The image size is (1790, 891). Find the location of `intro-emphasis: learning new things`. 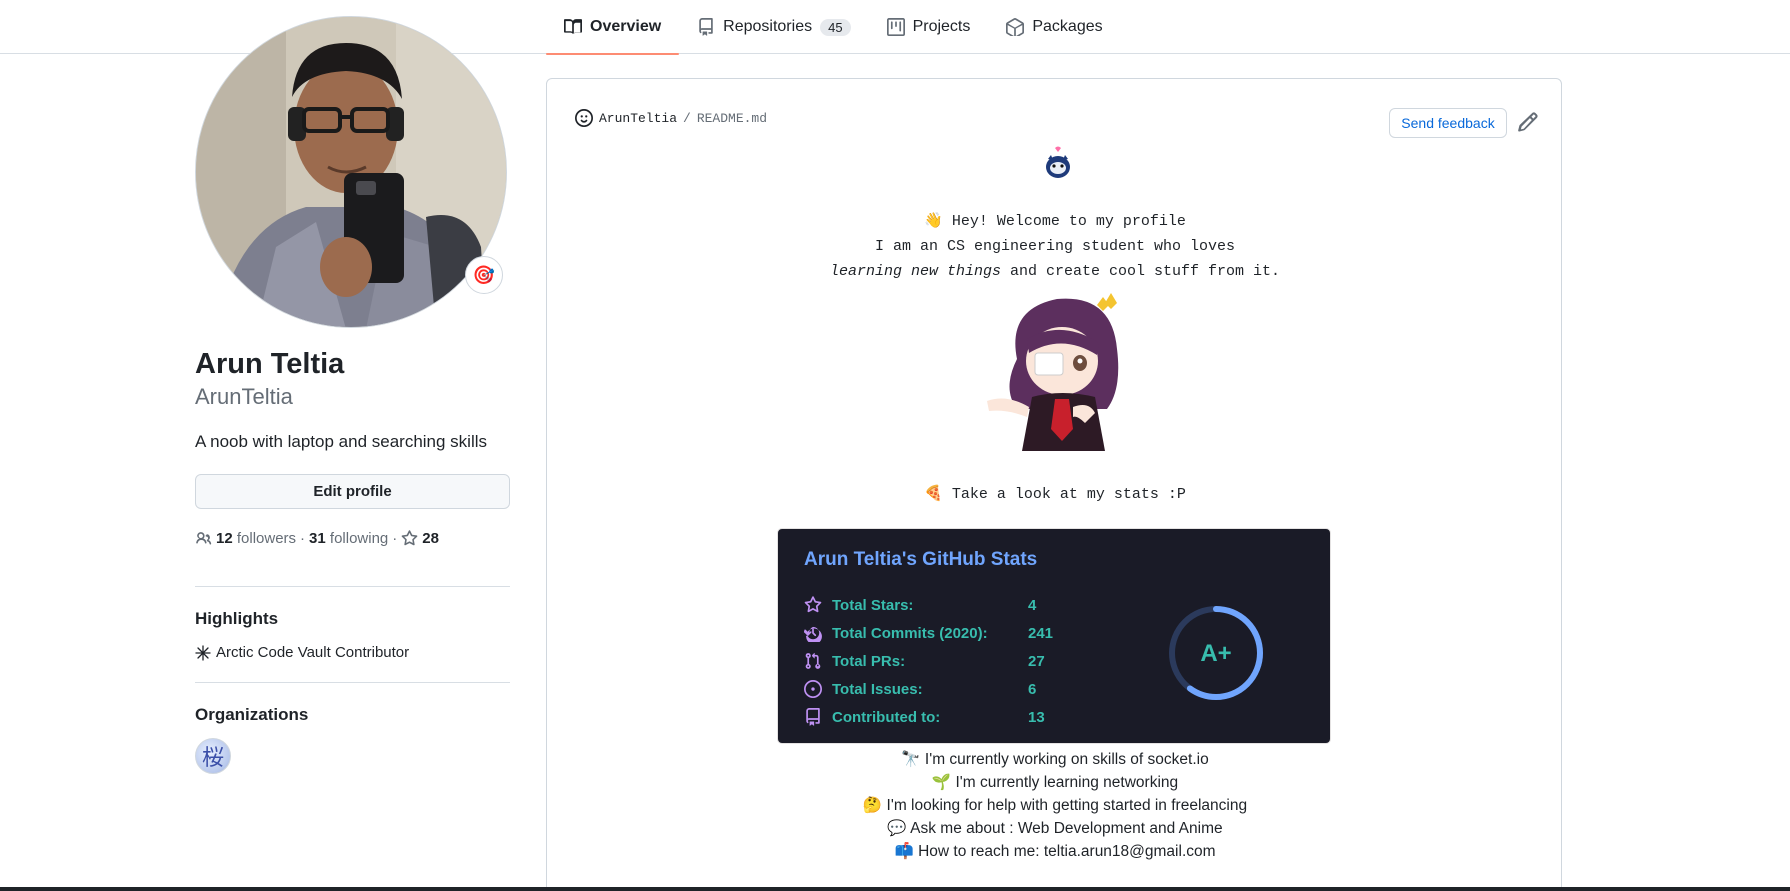

intro-emphasis: learning new things is located at coordinates (915, 271).